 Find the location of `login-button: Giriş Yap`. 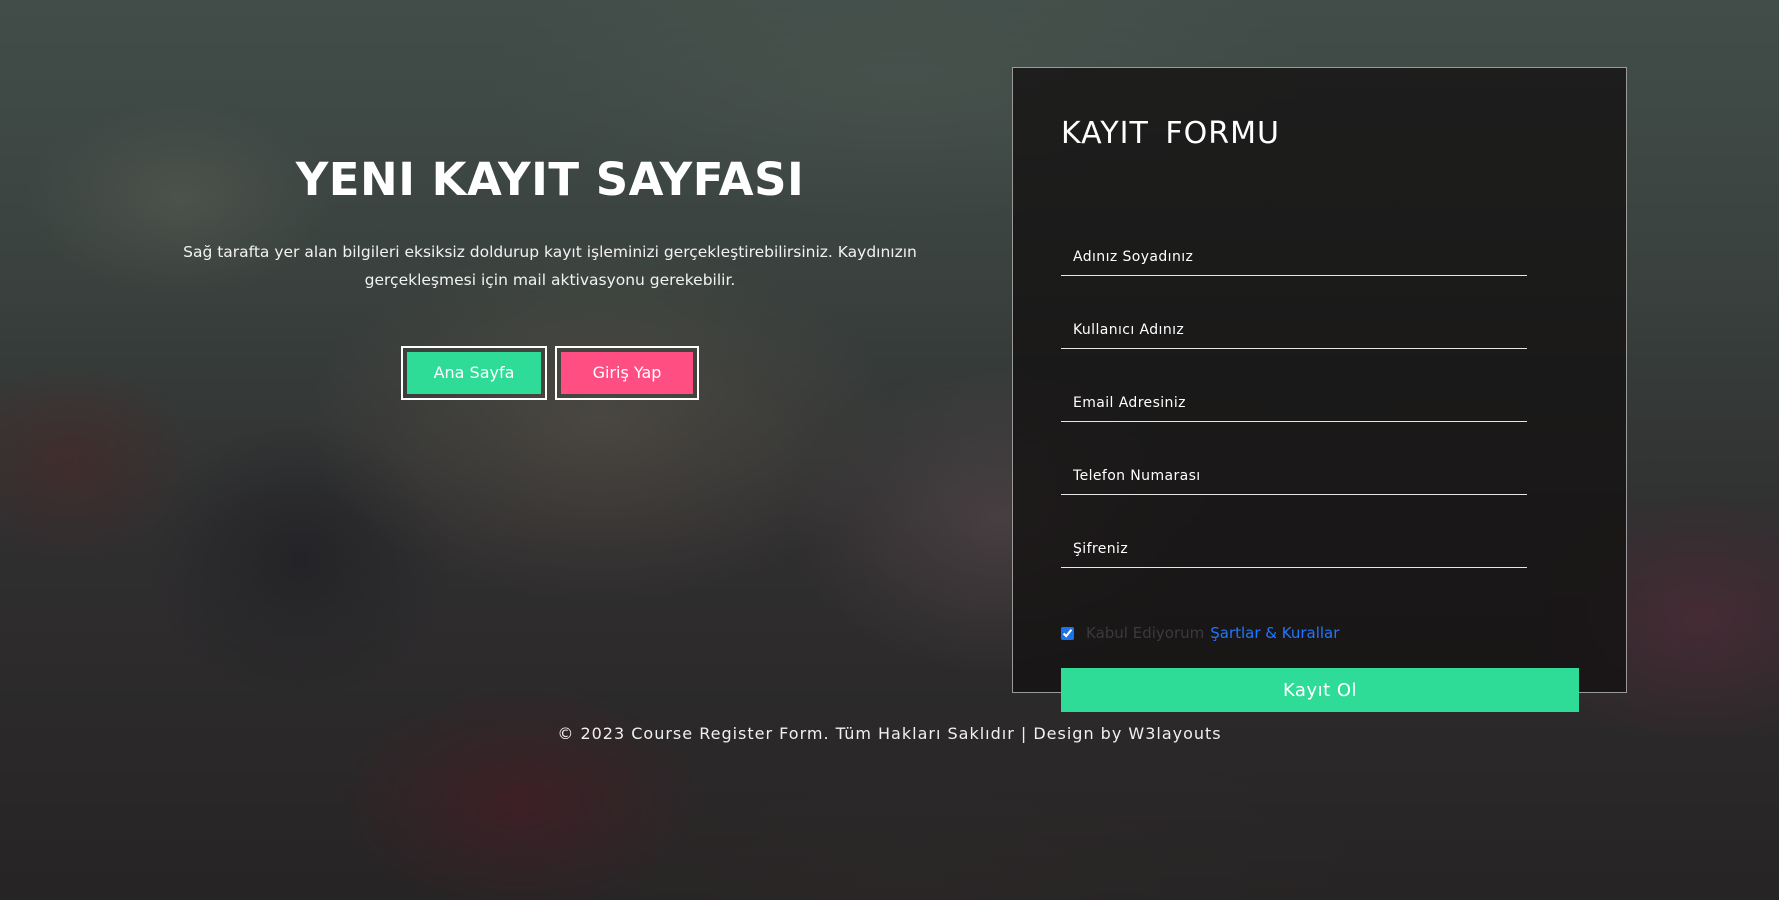

login-button: Giriş Yap is located at coordinates (627, 373).